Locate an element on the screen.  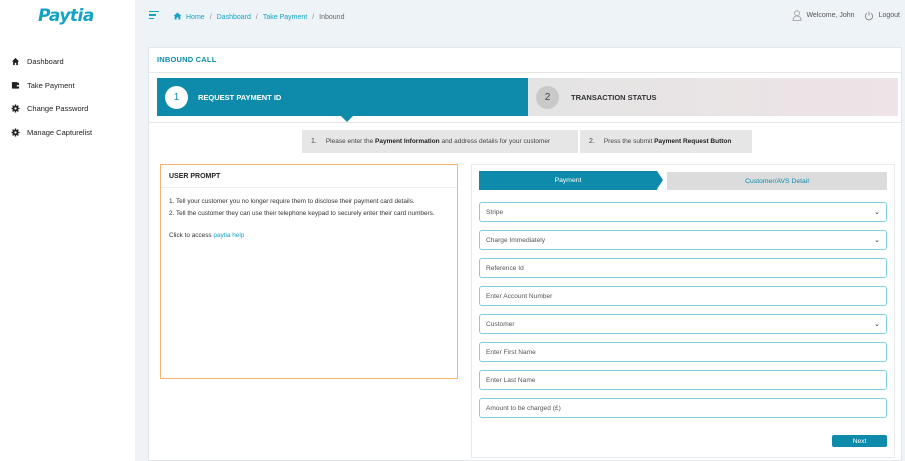
step-label: REQUEST PAYMENT ID is located at coordinates (240, 97).